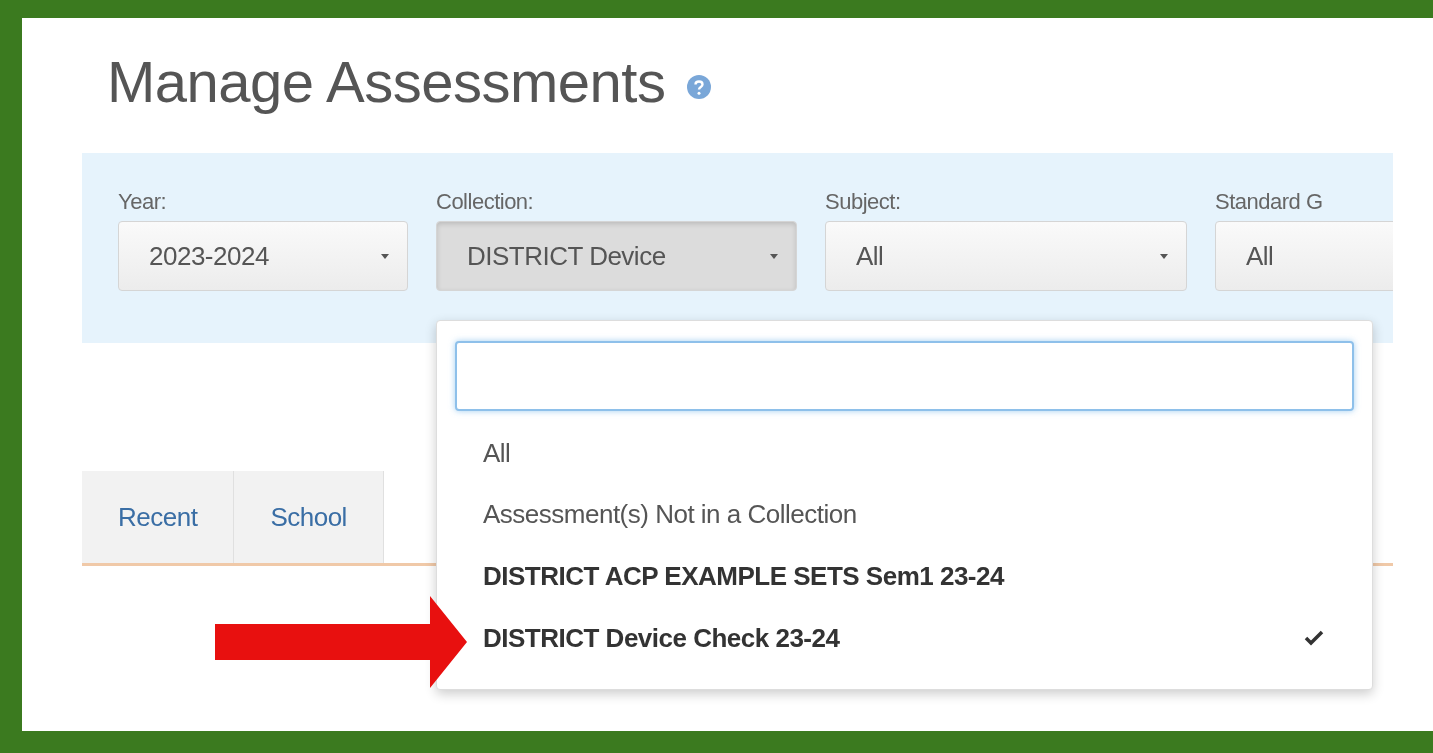  I want to click on dropdown-option: DISTRICT Device Check 23-24, so click(904, 638).